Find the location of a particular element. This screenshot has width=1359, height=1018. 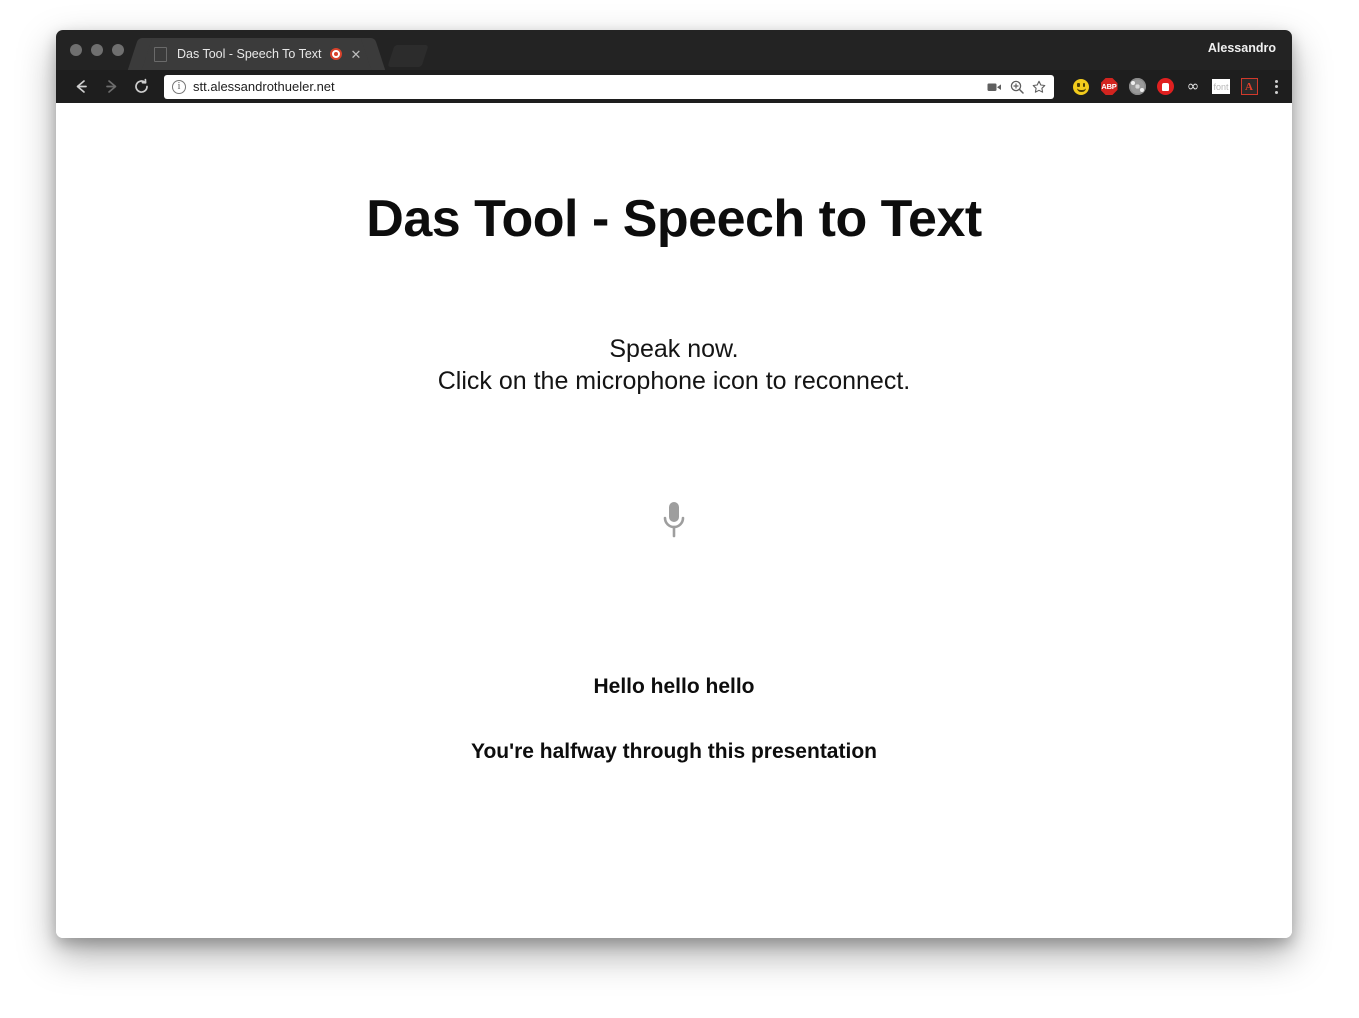

browser-toolbar: i stt.alessandrothueler.net ABP ∞ font A is located at coordinates (674, 86).